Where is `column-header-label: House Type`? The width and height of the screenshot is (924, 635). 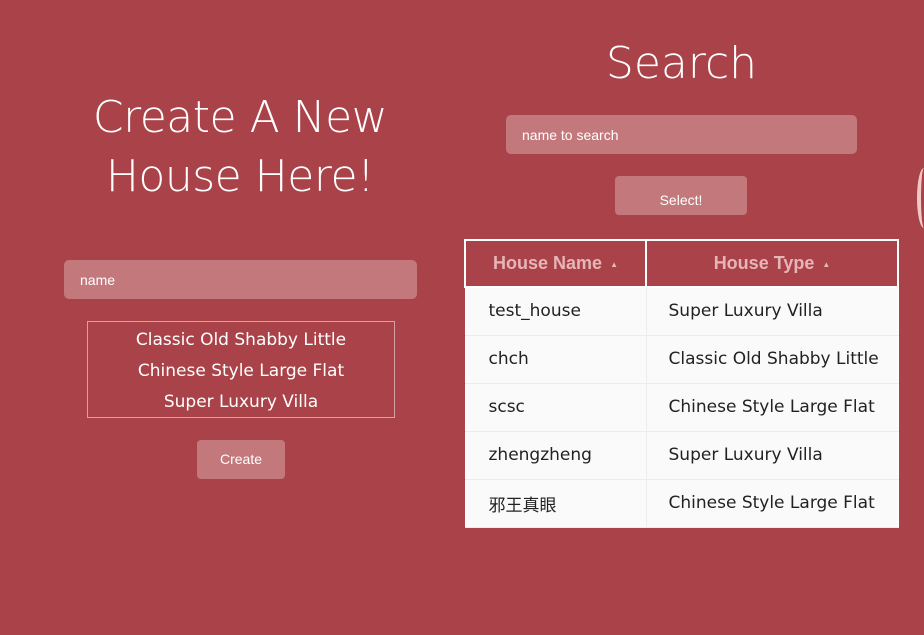 column-header-label: House Type is located at coordinates (764, 263).